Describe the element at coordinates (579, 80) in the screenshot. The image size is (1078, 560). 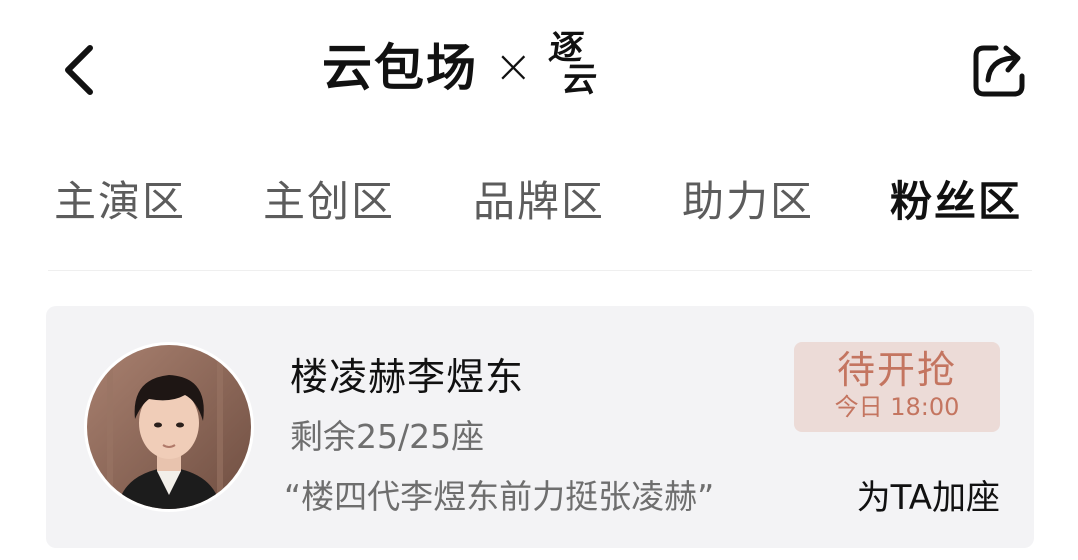
I see `logo-zhuyun-bottom: 云` at that location.